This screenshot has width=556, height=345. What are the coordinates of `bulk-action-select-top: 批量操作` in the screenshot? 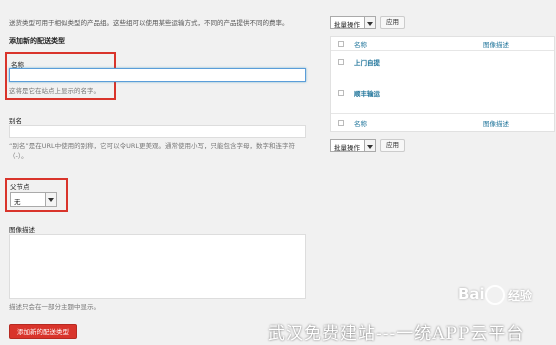 It's located at (353, 22).